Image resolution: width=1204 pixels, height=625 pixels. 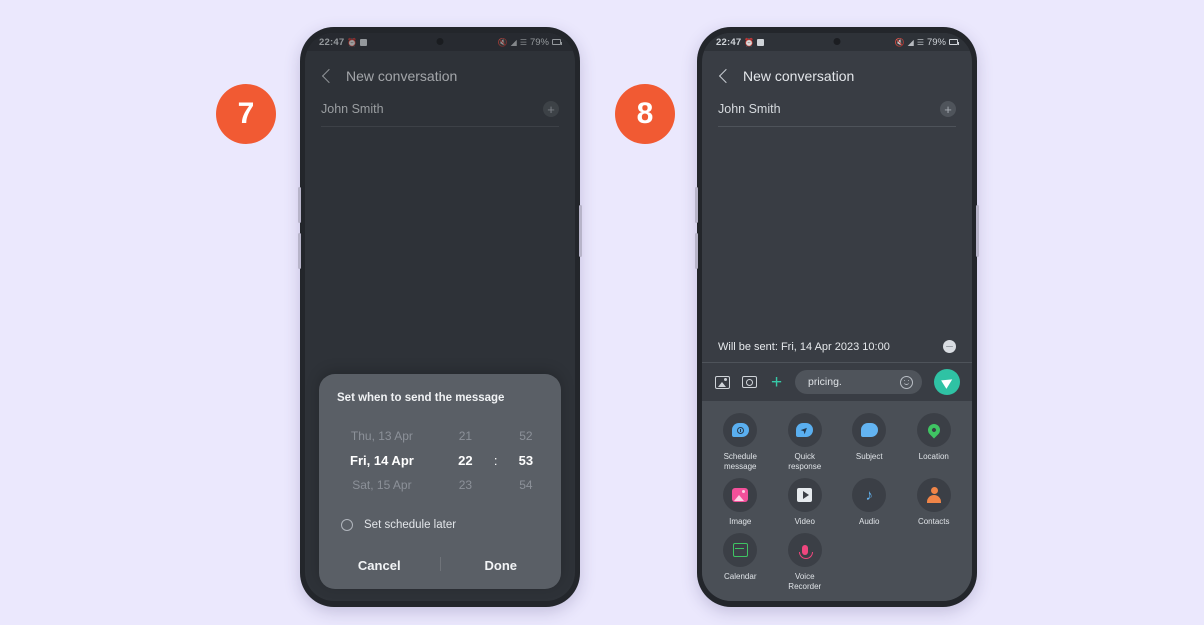 I want to click on audio-icon: ♪, so click(x=869, y=495).